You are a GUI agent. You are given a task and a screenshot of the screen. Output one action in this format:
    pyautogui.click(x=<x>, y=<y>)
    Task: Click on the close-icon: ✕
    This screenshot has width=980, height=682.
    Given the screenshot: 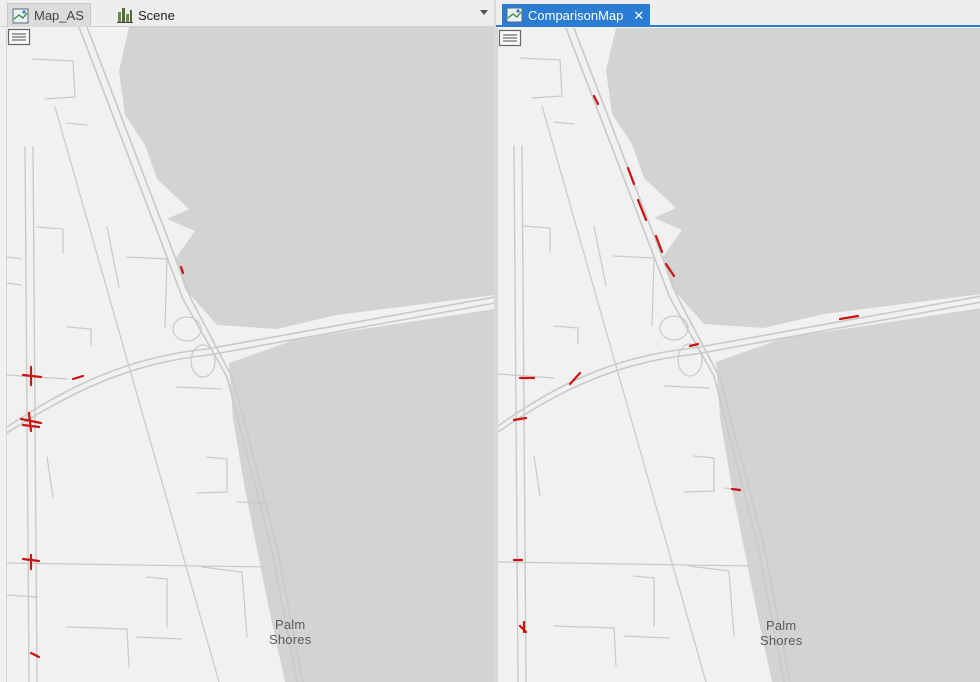 What is the action you would take?
    pyautogui.click(x=638, y=15)
    